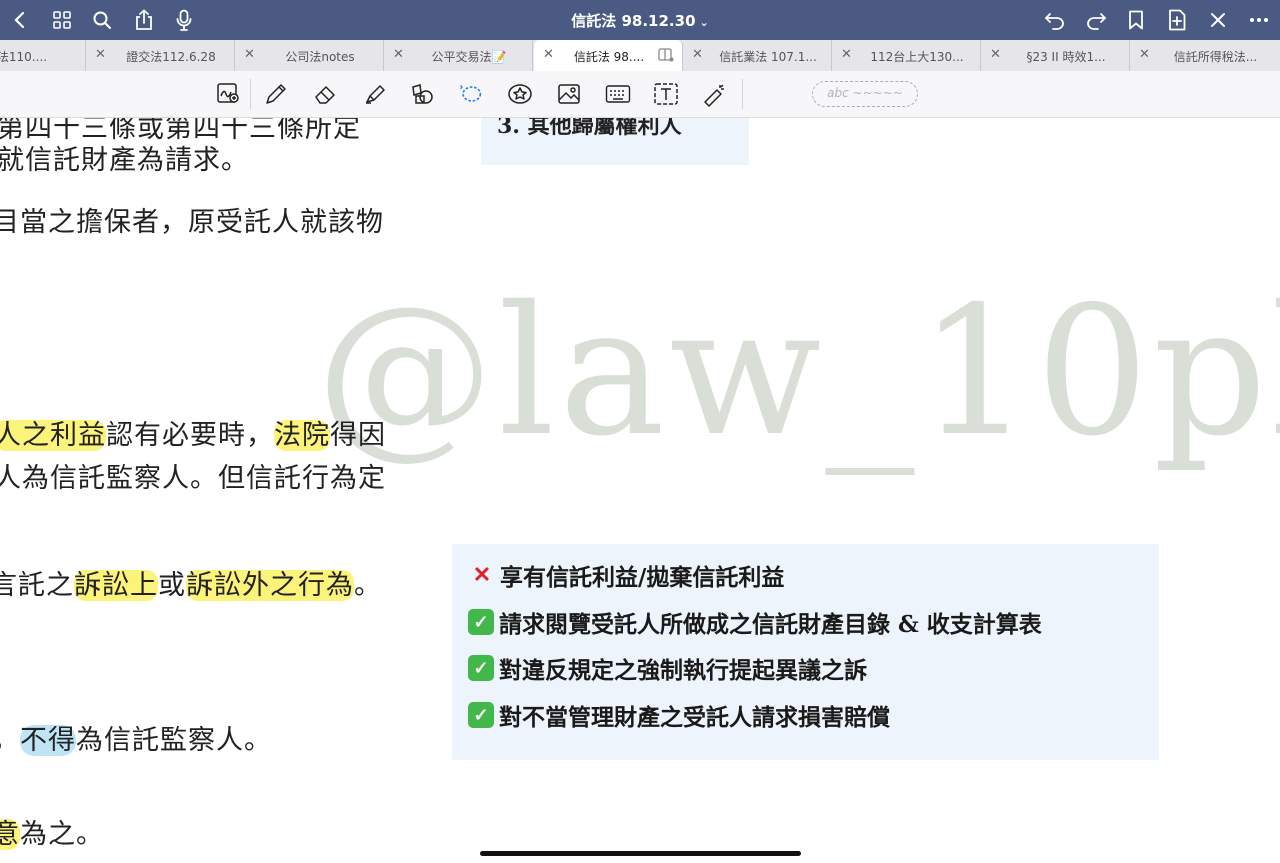 Image resolution: width=1280 pixels, height=863 pixels. I want to click on tab-document: ✕ 公司法notes, so click(309, 55).